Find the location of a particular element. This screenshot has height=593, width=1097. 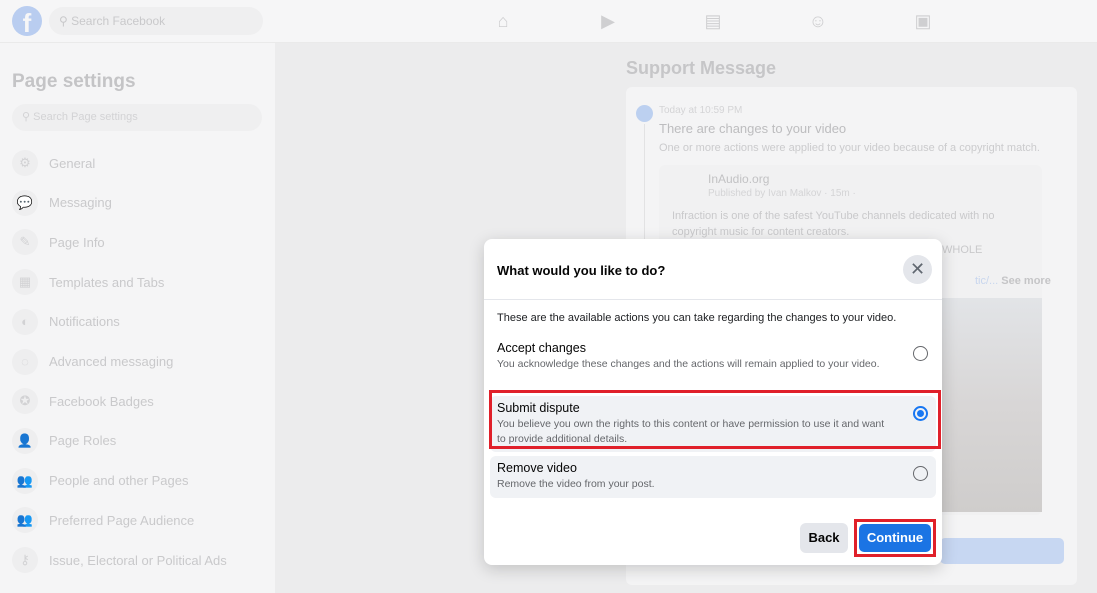

sidebar-search-input: ⚲ Search Page settings is located at coordinates (137, 117).